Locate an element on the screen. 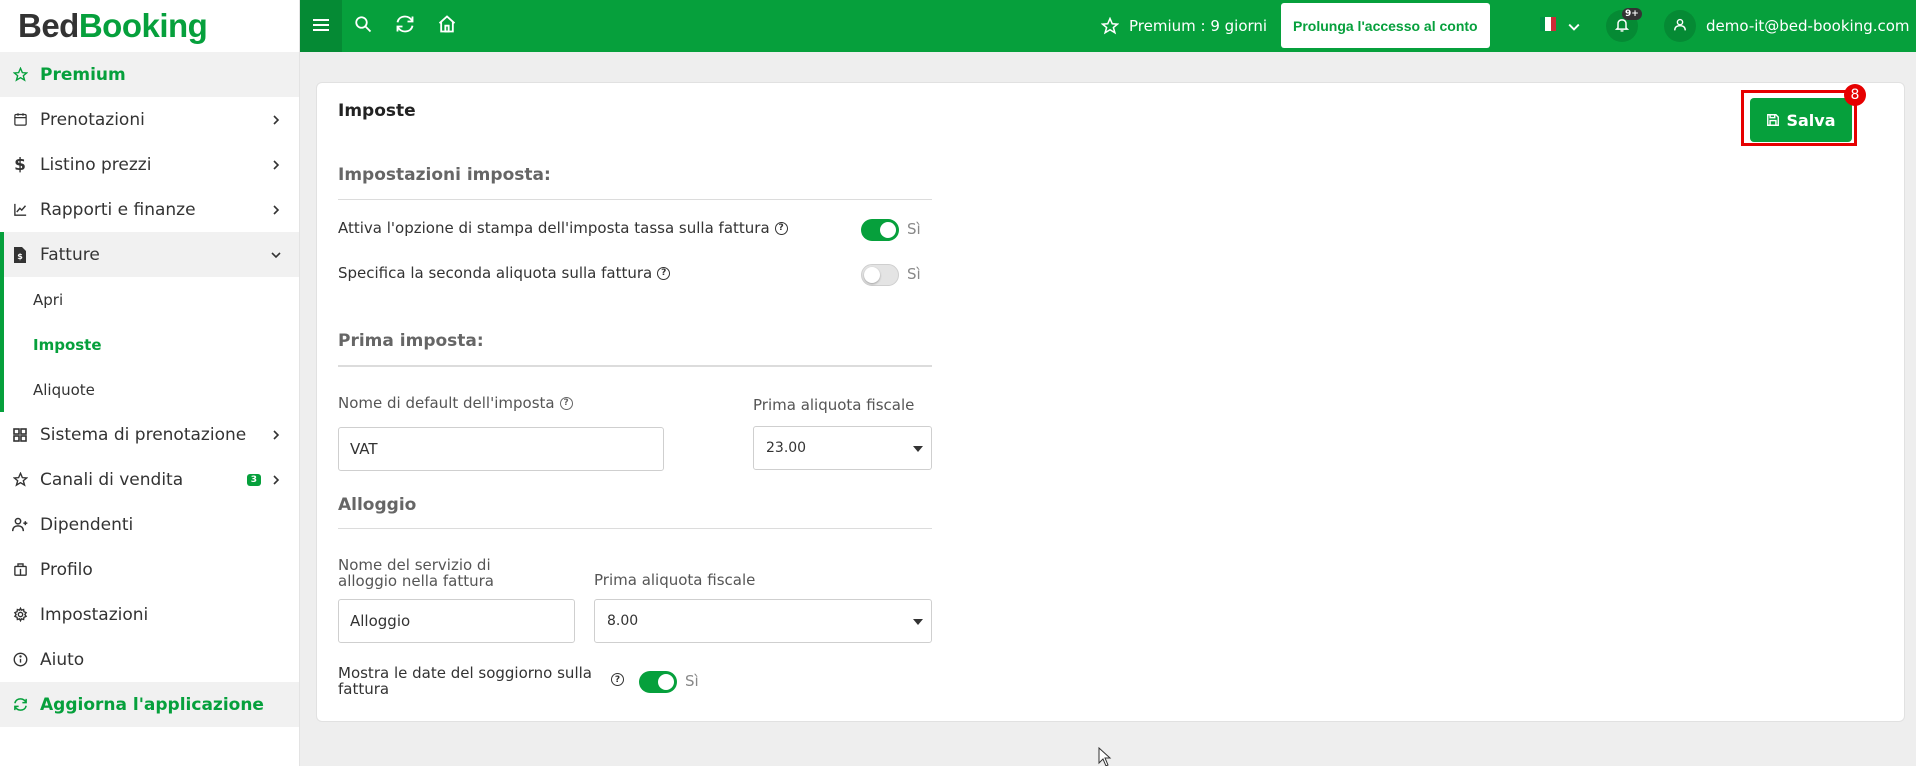 The image size is (1916, 766). notifications-badge: 9+ is located at coordinates (1632, 14).